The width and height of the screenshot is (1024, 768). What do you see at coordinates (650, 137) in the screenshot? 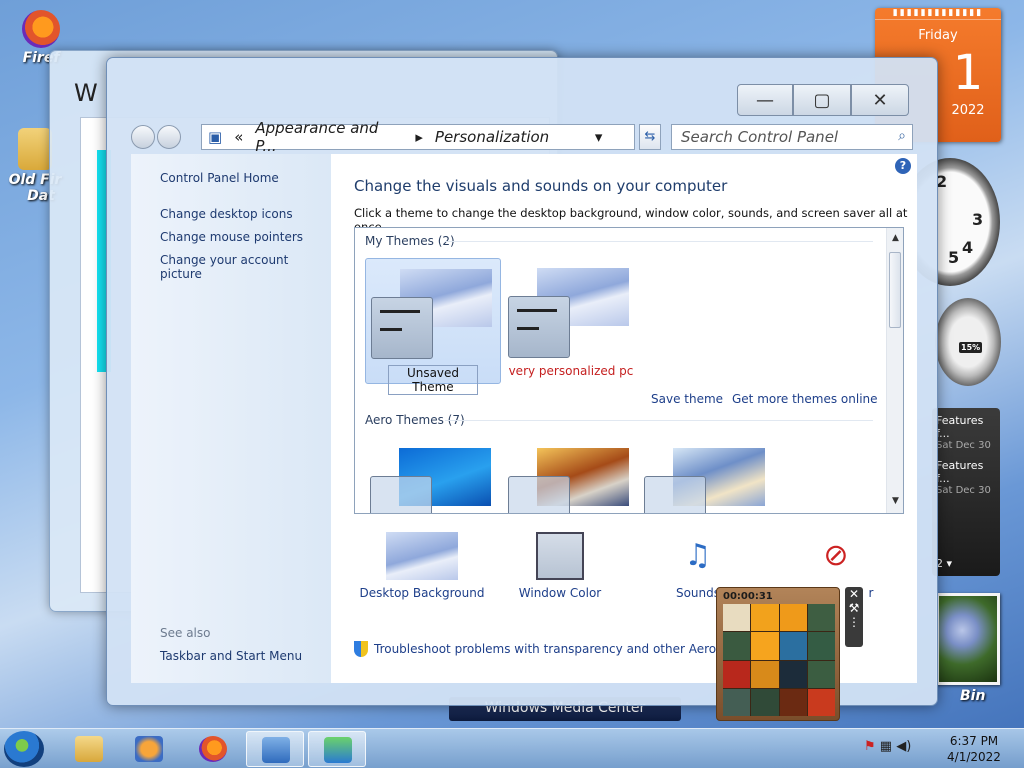
I see `refresh-button: ⇆` at bounding box center [650, 137].